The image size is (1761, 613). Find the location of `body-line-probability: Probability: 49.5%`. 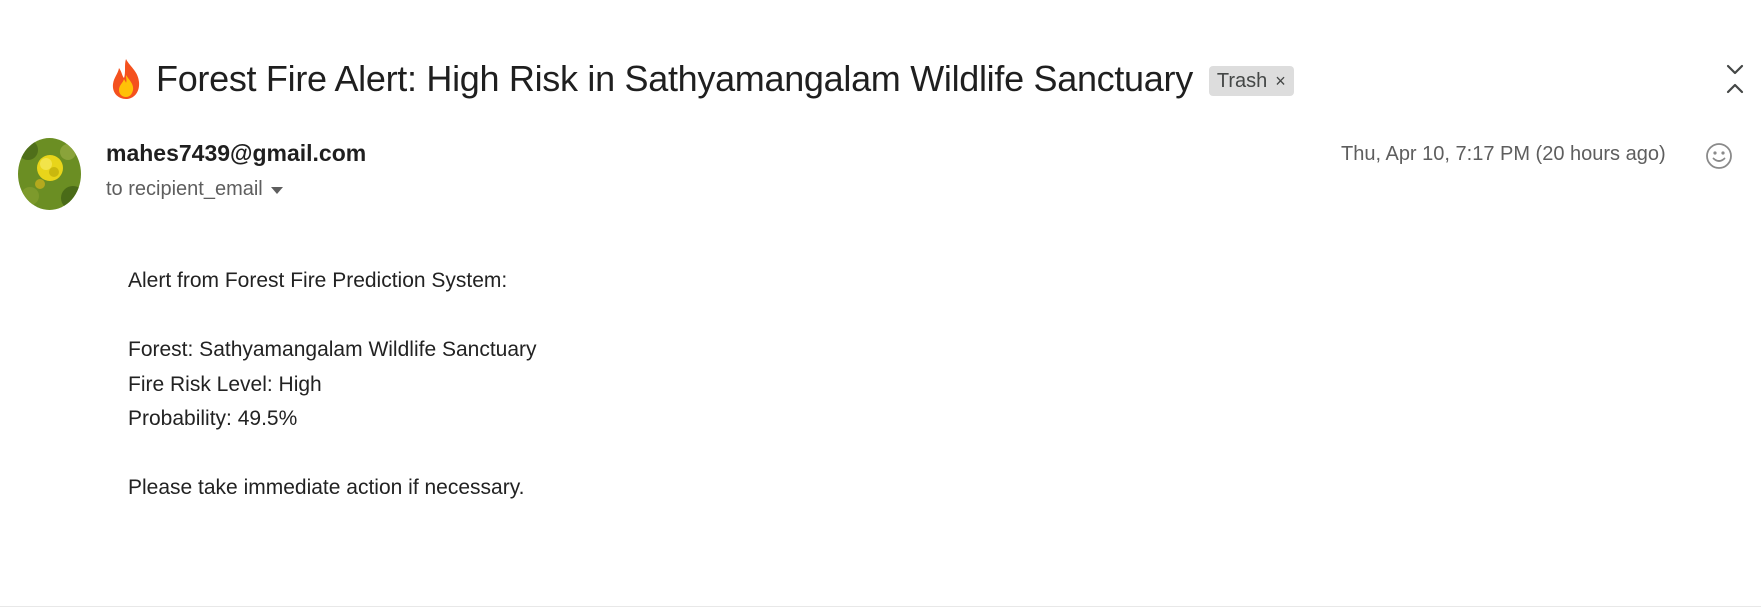

body-line-probability: Probability: 49.5% is located at coordinates (213, 418).